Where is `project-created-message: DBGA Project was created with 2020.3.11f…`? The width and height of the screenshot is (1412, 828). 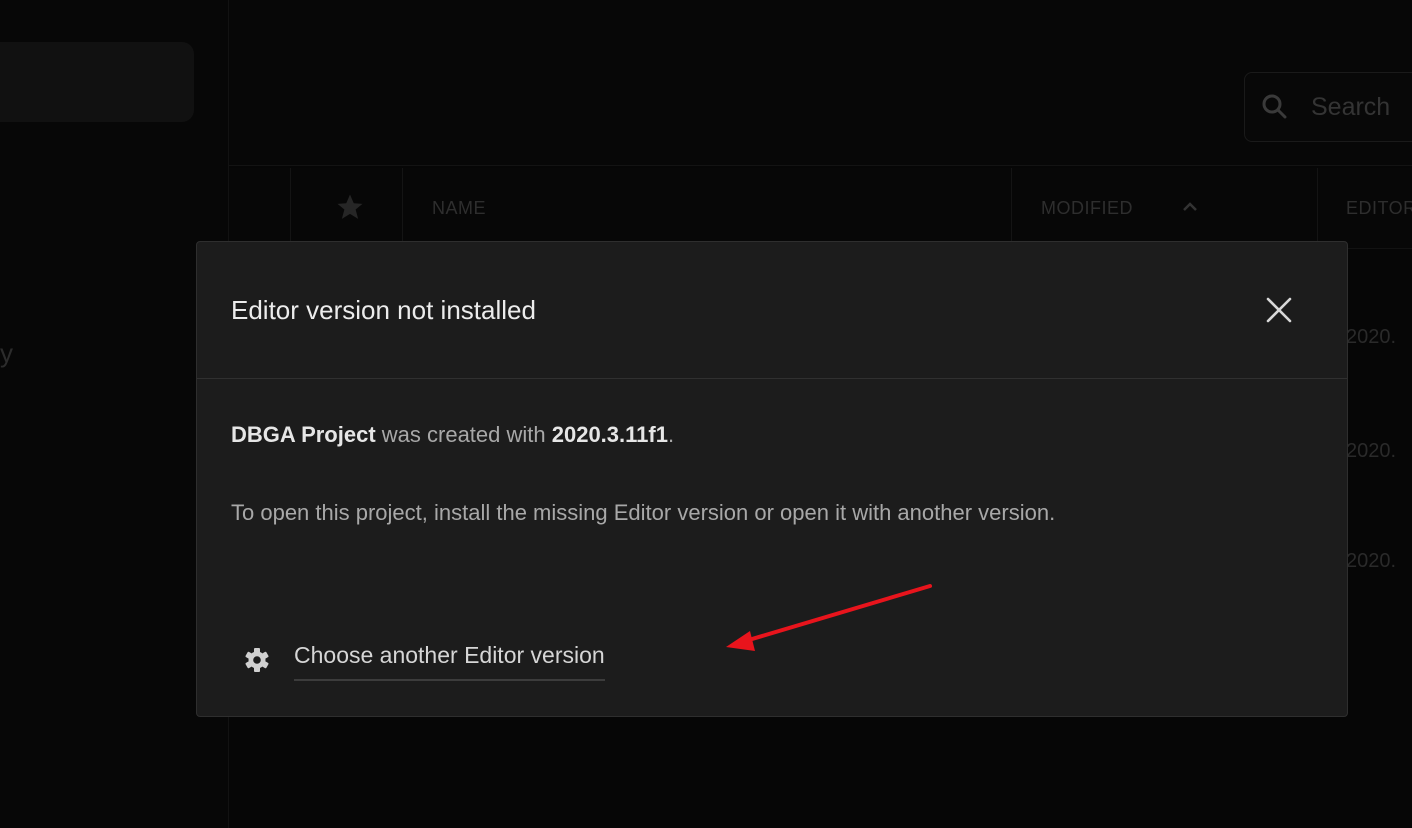
project-created-message: DBGA Project was created with 2020.3.11f… is located at coordinates (452, 435).